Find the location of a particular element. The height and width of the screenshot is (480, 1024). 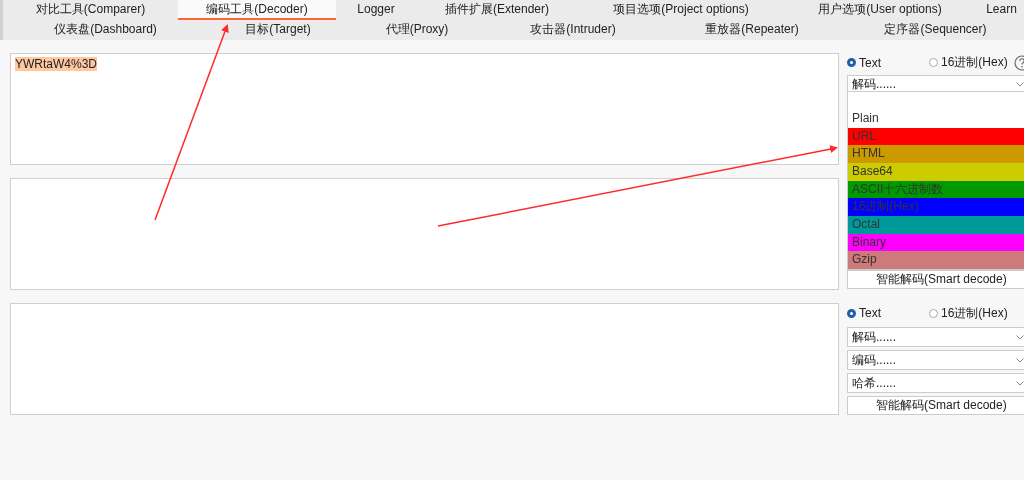

tab: 仪表盘(Dashboard) is located at coordinates (105, 30).